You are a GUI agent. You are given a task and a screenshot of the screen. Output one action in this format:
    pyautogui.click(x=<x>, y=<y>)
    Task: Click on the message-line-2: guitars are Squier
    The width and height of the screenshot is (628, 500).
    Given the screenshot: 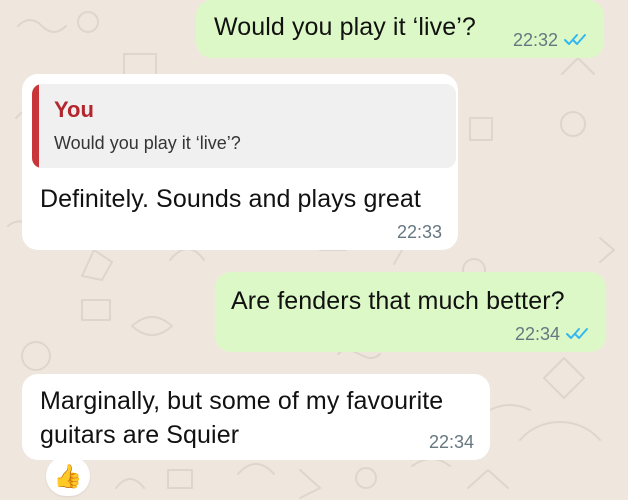 What is the action you would take?
    pyautogui.click(x=140, y=435)
    